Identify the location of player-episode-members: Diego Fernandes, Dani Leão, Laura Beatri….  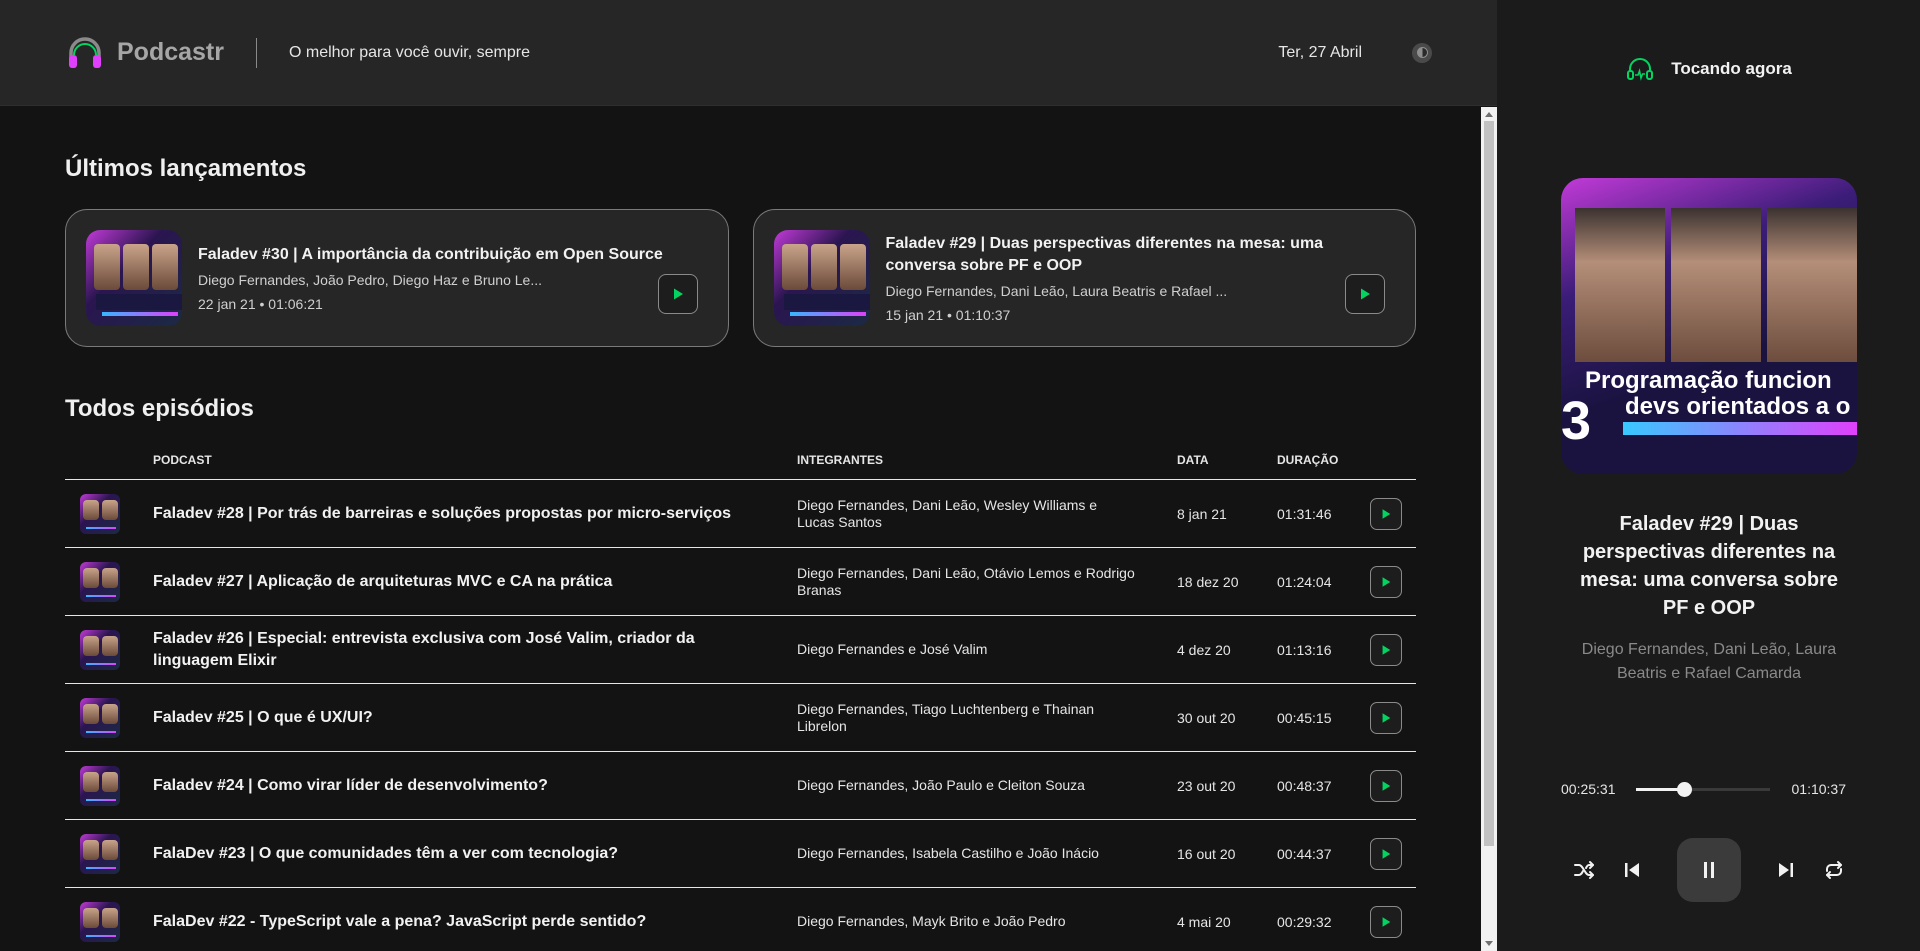
(1709, 661).